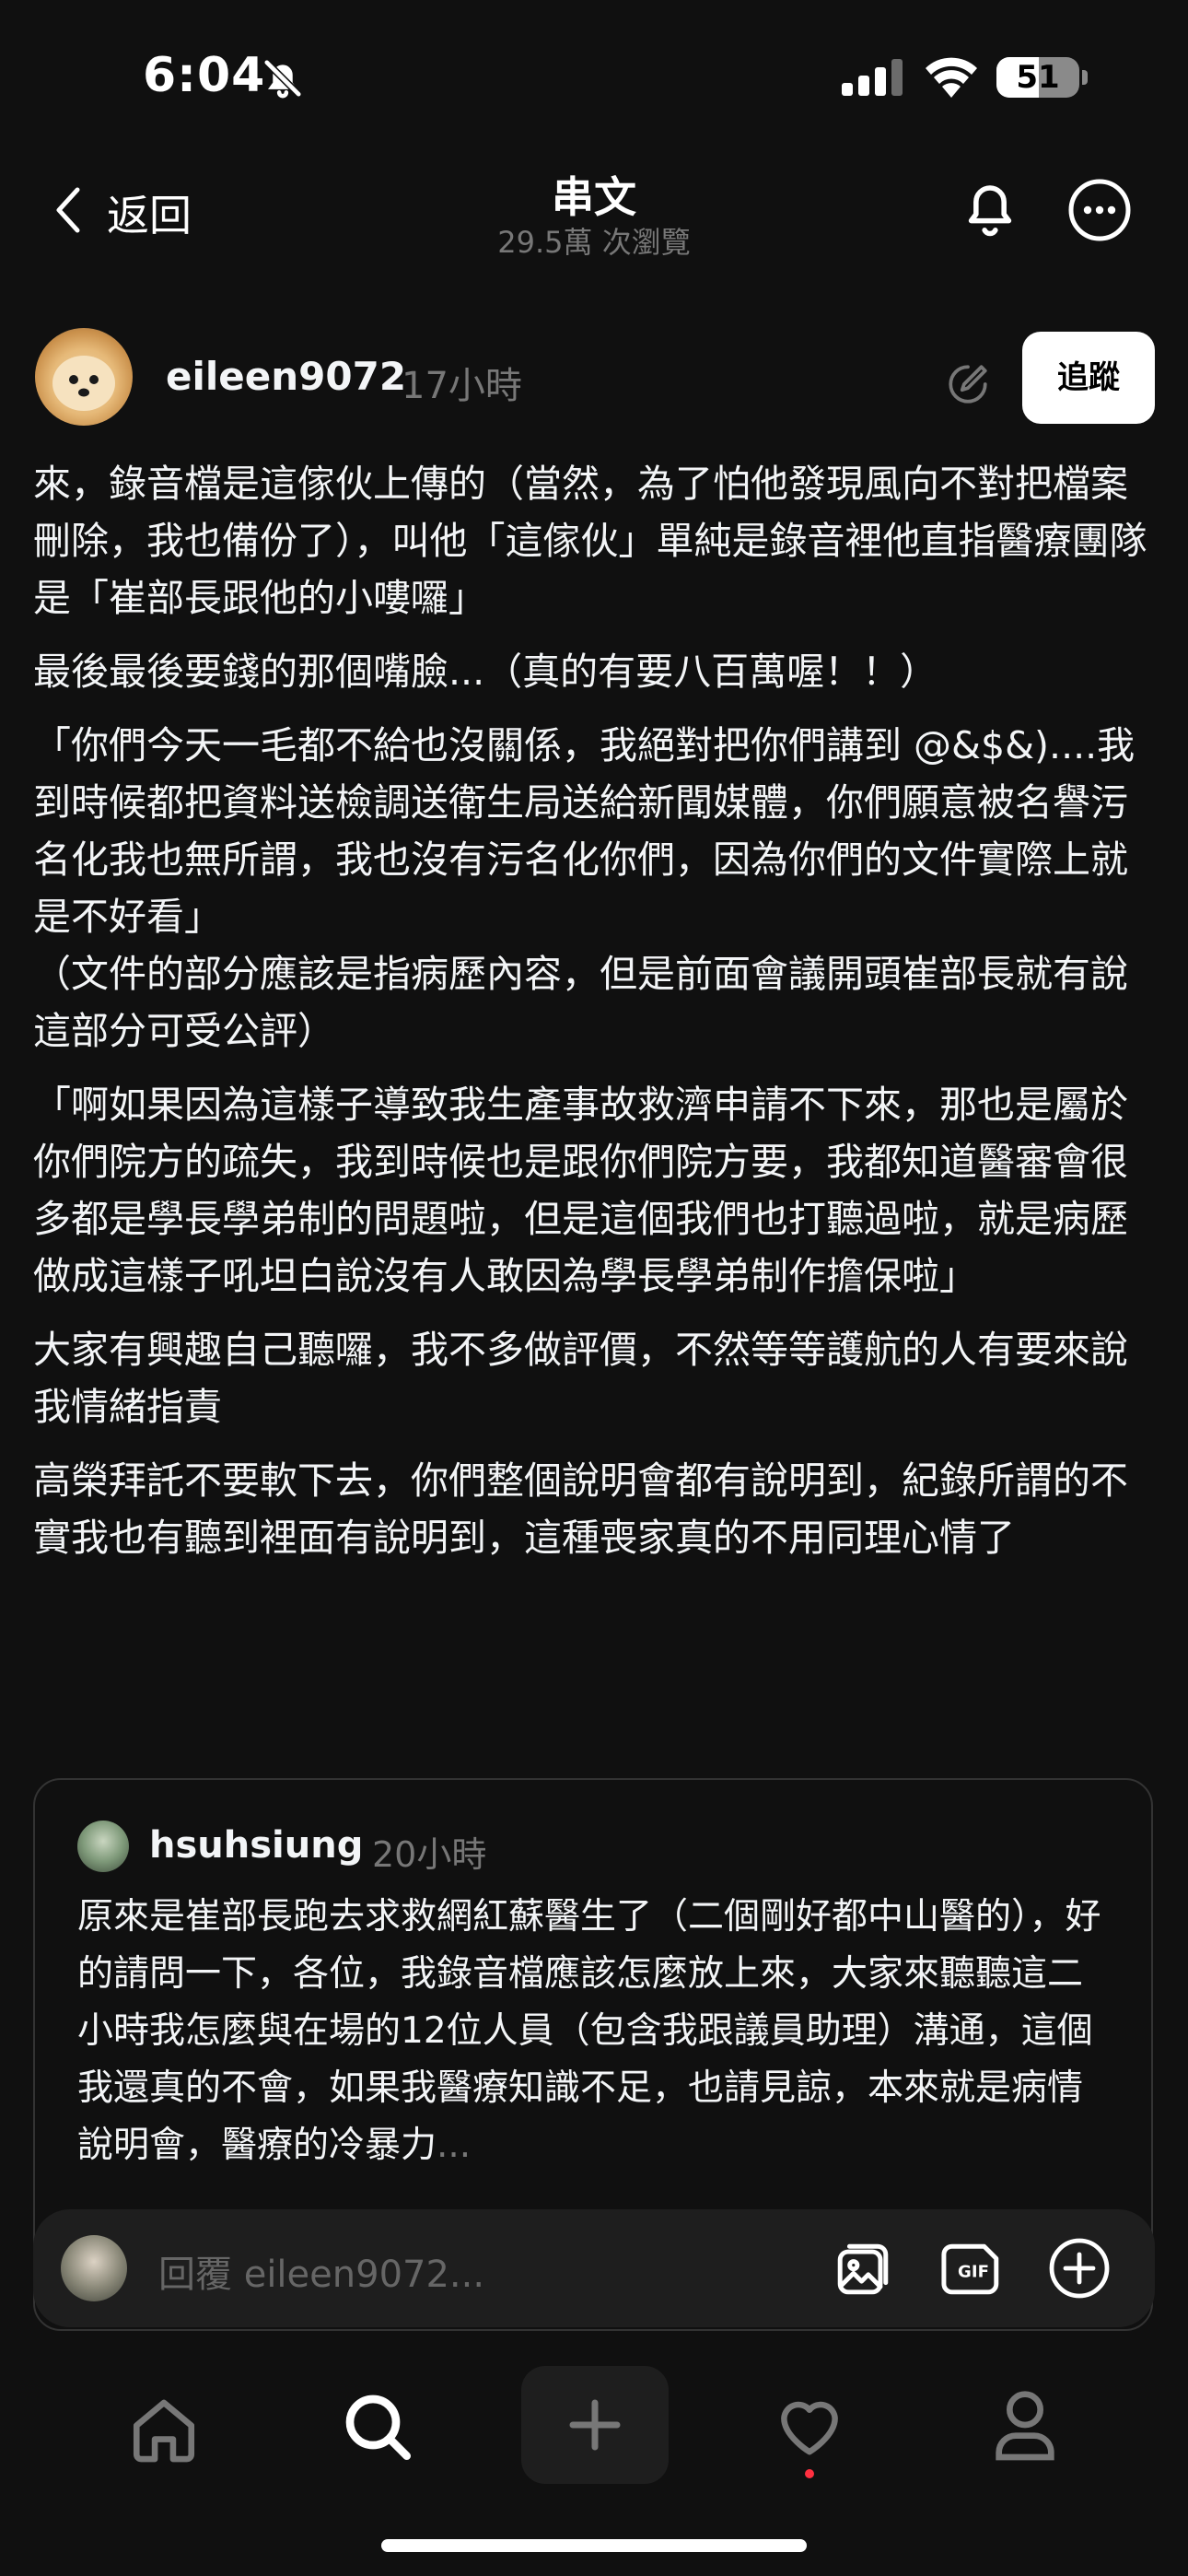 Image resolution: width=1188 pixels, height=2576 pixels. What do you see at coordinates (594, 2268) in the screenshot?
I see `reply-bar: 回覆 eileen9072... GIF` at bounding box center [594, 2268].